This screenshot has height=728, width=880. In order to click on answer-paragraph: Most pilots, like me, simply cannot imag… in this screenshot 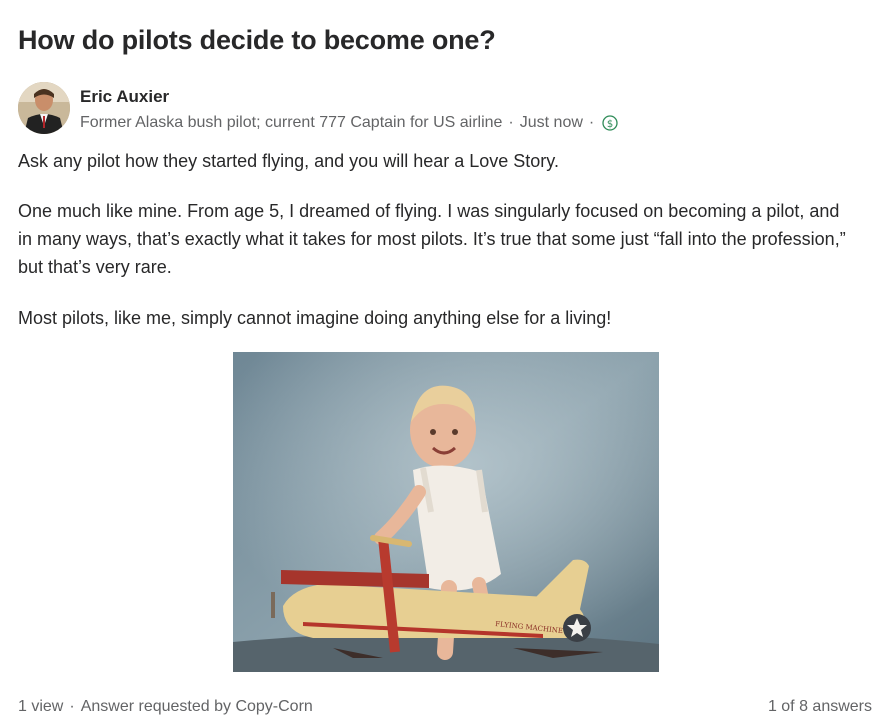, I will do `click(315, 318)`.